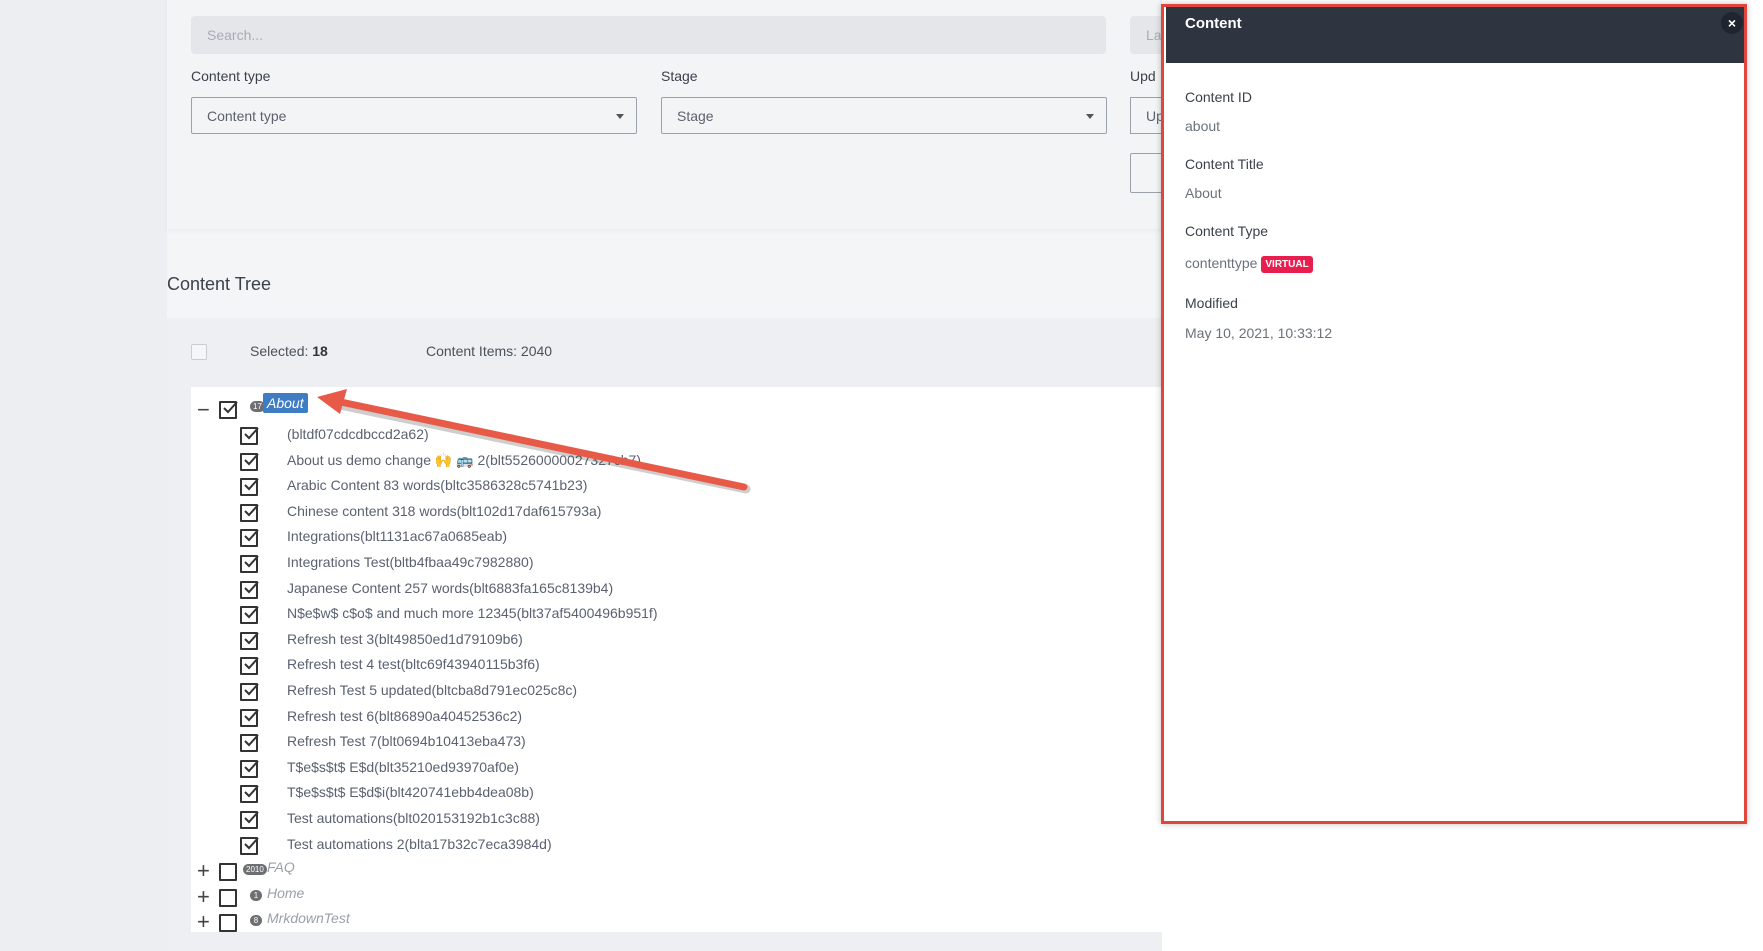 The height and width of the screenshot is (951, 1763). I want to click on stage-select-value: Stage, so click(695, 116).